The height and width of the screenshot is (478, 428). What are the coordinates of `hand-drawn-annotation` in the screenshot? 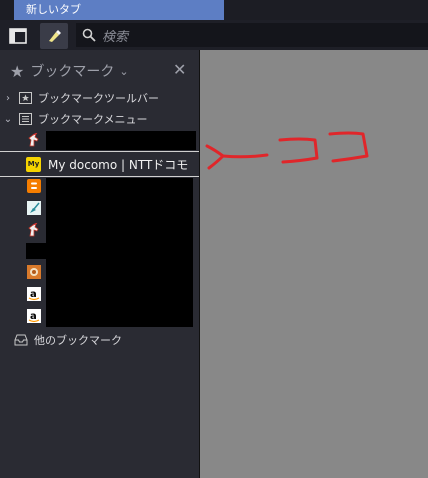 It's located at (287, 150).